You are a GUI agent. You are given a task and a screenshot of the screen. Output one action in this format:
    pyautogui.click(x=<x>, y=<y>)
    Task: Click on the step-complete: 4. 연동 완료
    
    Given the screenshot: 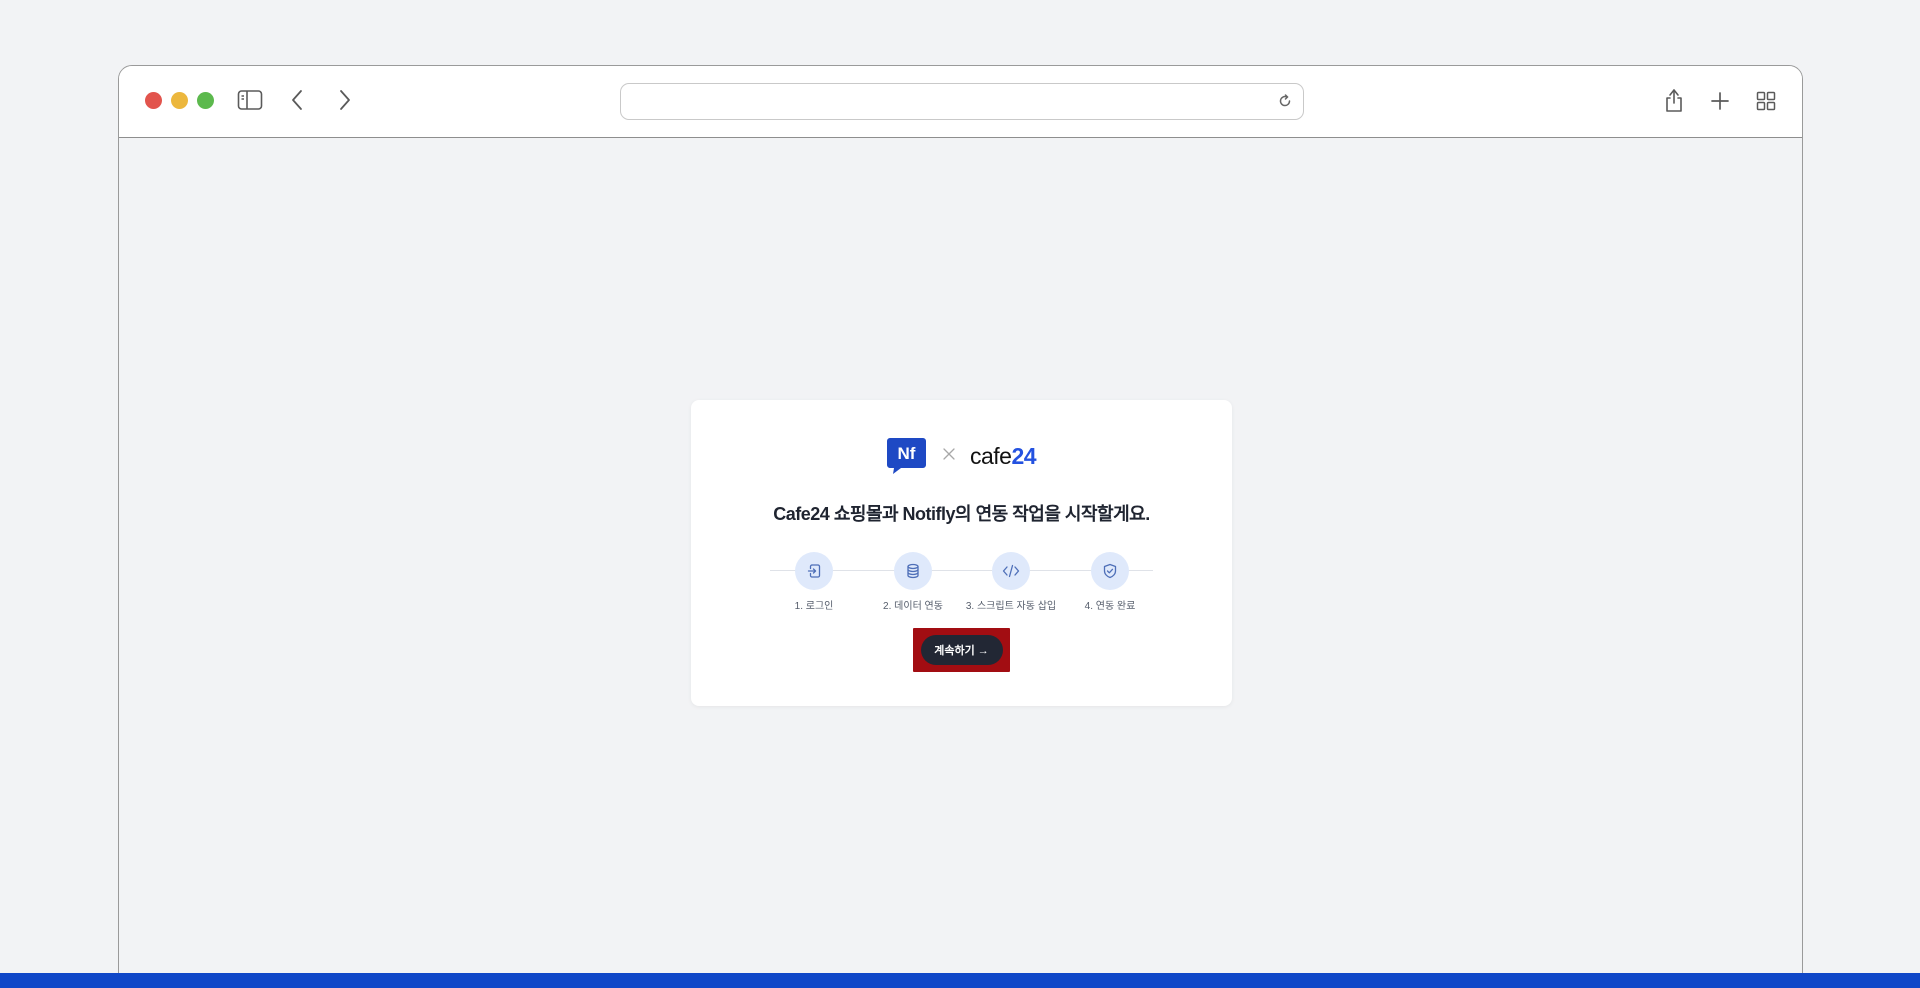 What is the action you would take?
    pyautogui.click(x=1110, y=582)
    